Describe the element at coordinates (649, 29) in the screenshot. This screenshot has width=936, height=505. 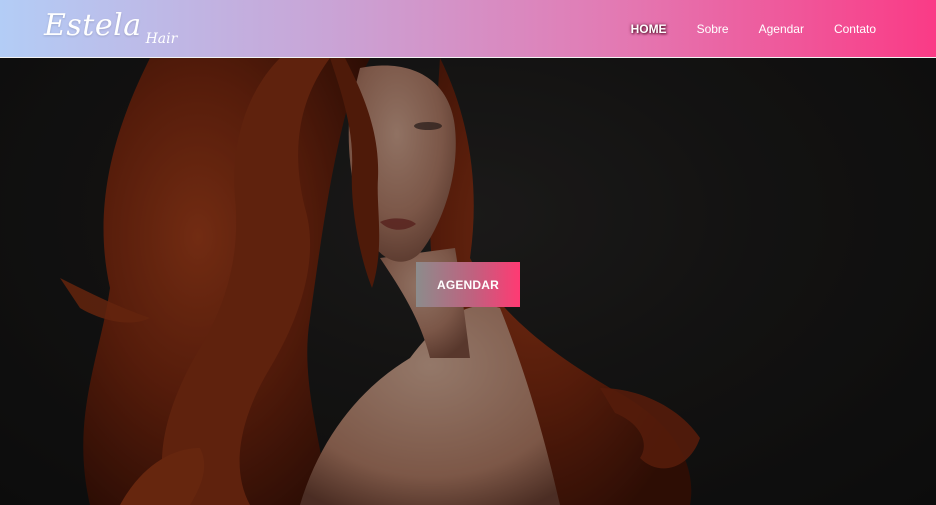
I see `nav-item-home: HOME` at that location.